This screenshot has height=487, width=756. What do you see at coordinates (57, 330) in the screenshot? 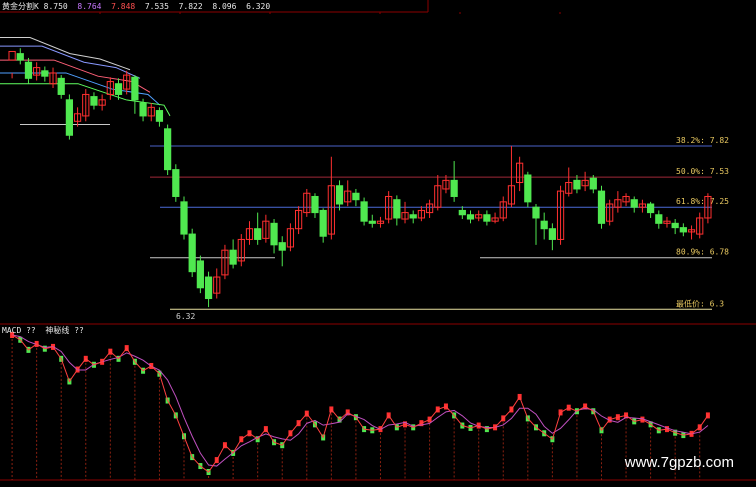
I see `indicator-label: 神秘线` at bounding box center [57, 330].